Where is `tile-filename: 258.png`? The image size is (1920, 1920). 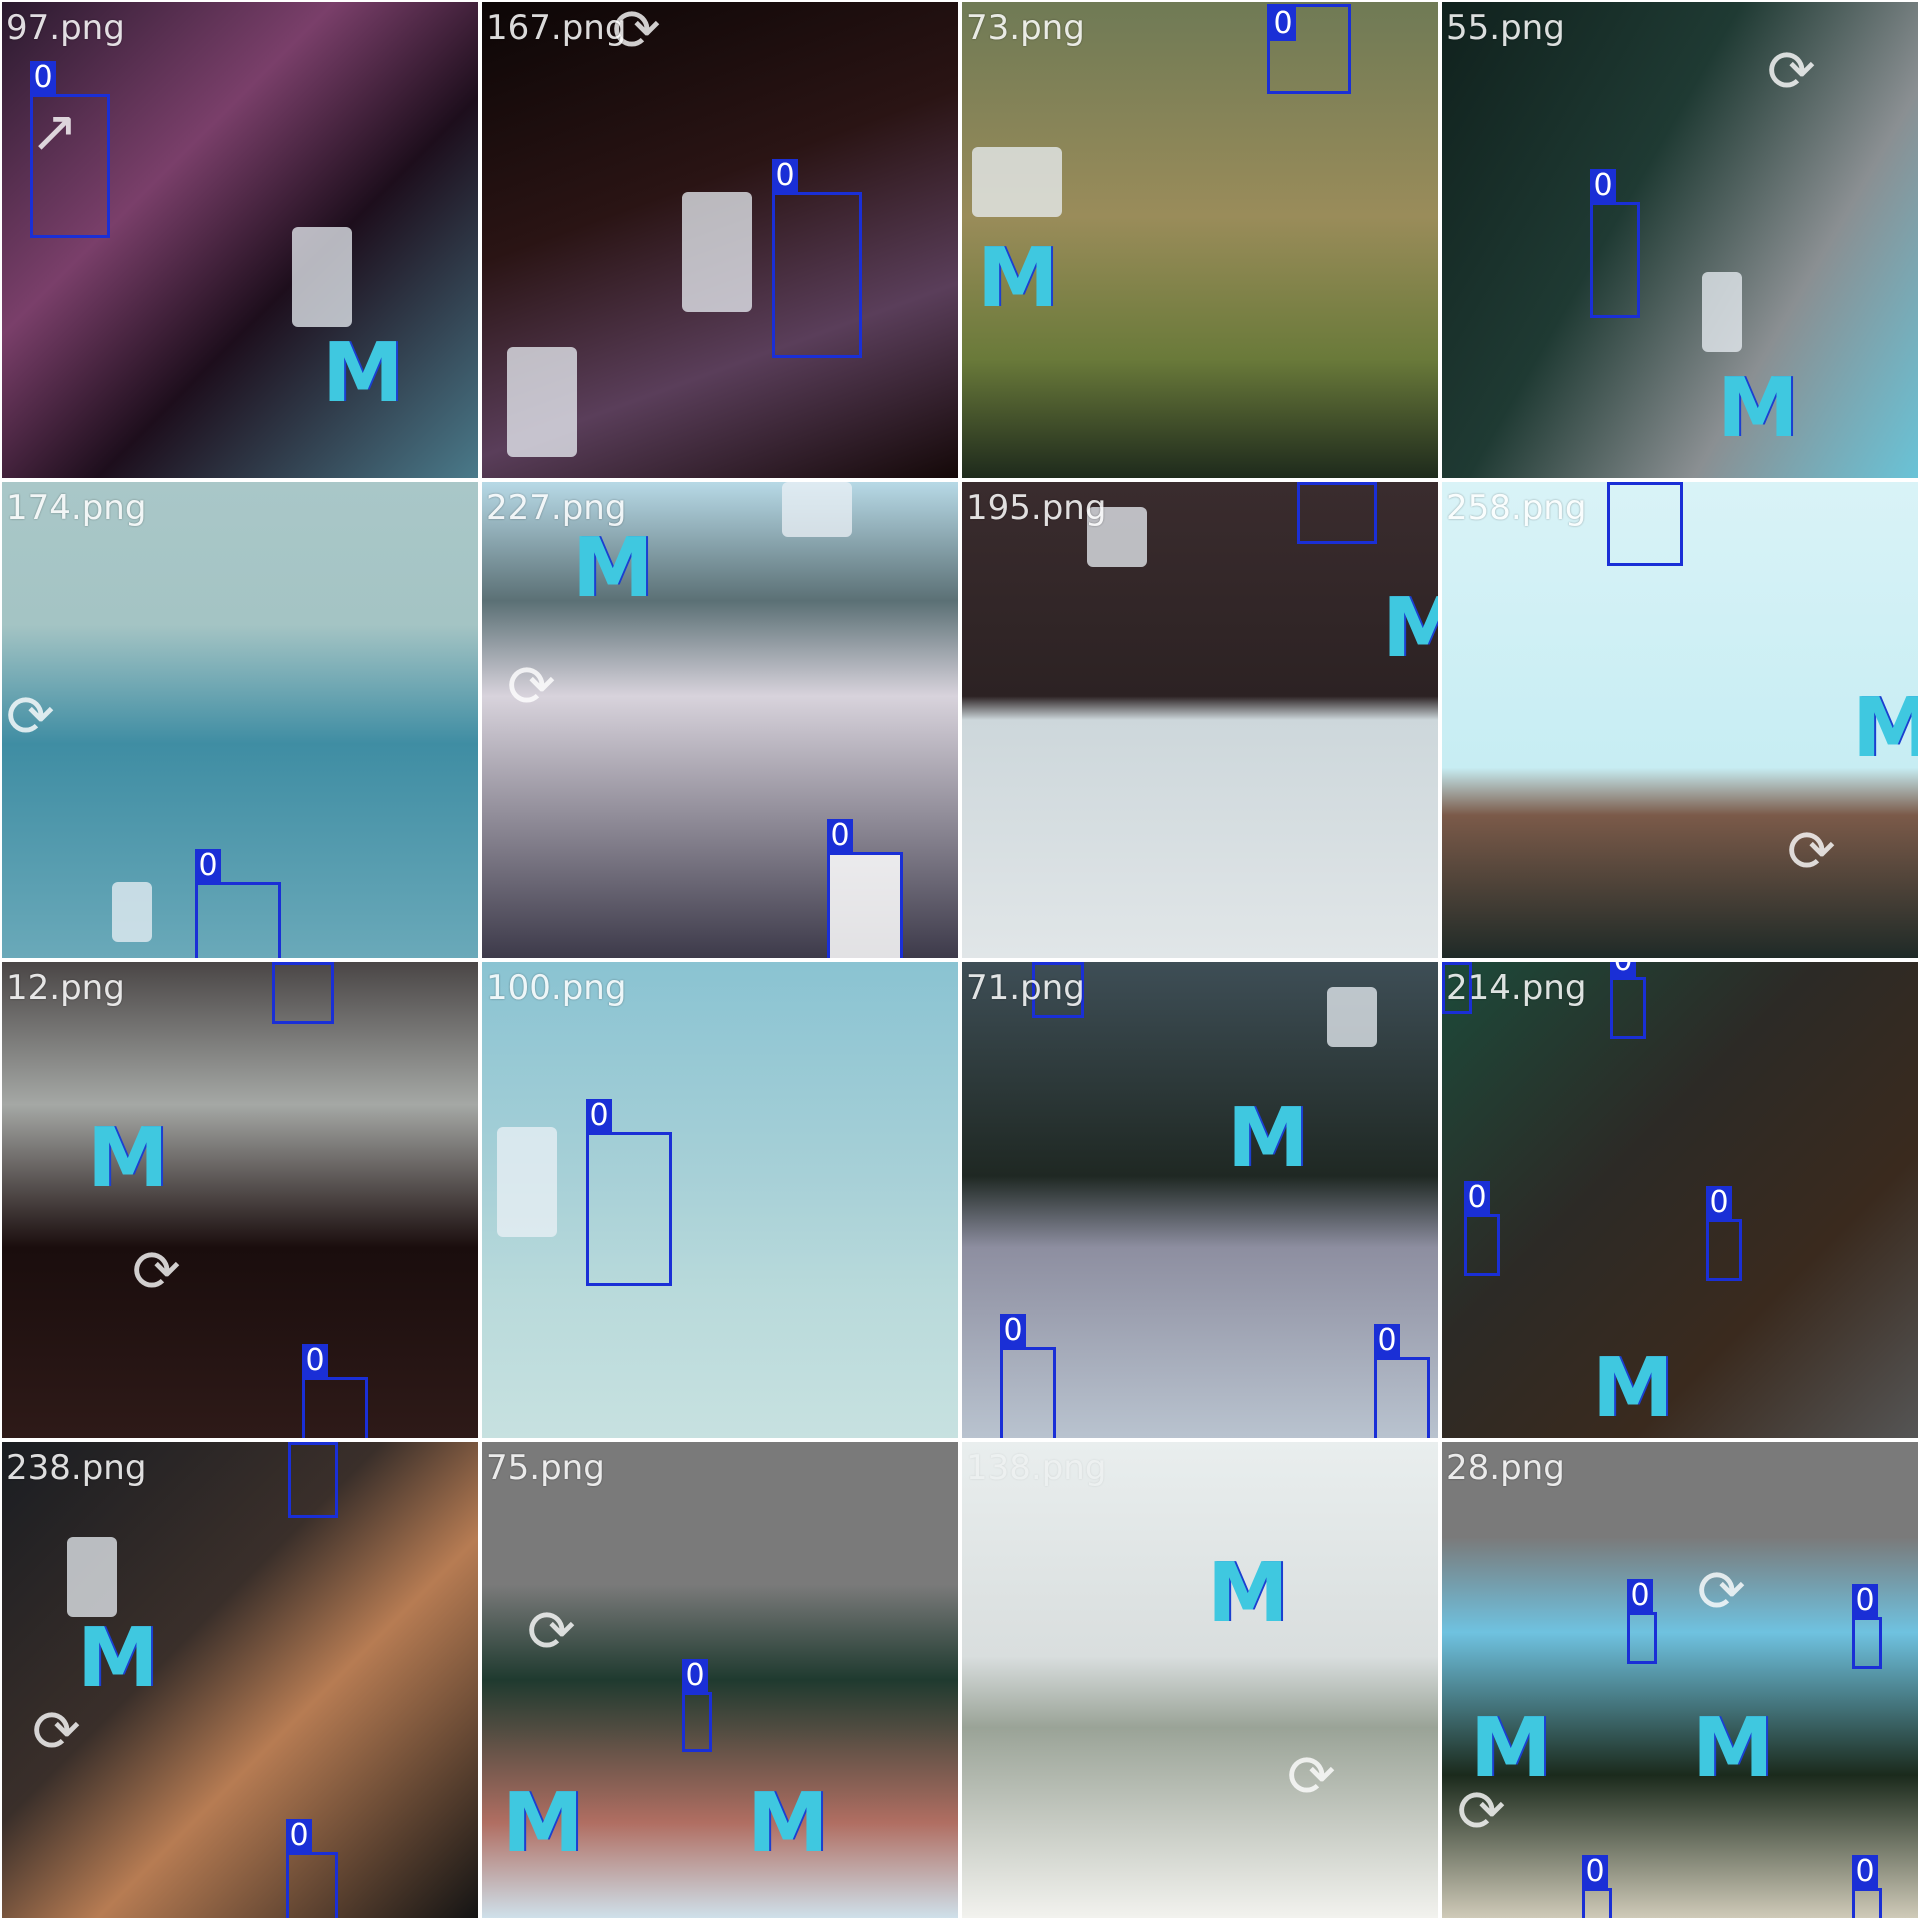 tile-filename: 258.png is located at coordinates (1516, 508).